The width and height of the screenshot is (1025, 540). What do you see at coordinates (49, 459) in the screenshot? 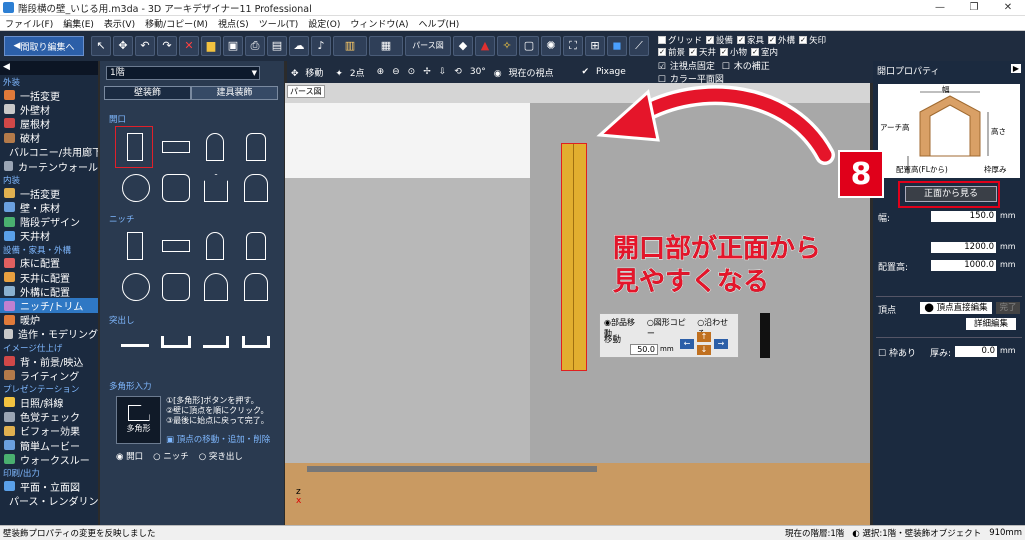
I see `sidebar-item: ウォークスルー` at bounding box center [49, 459].